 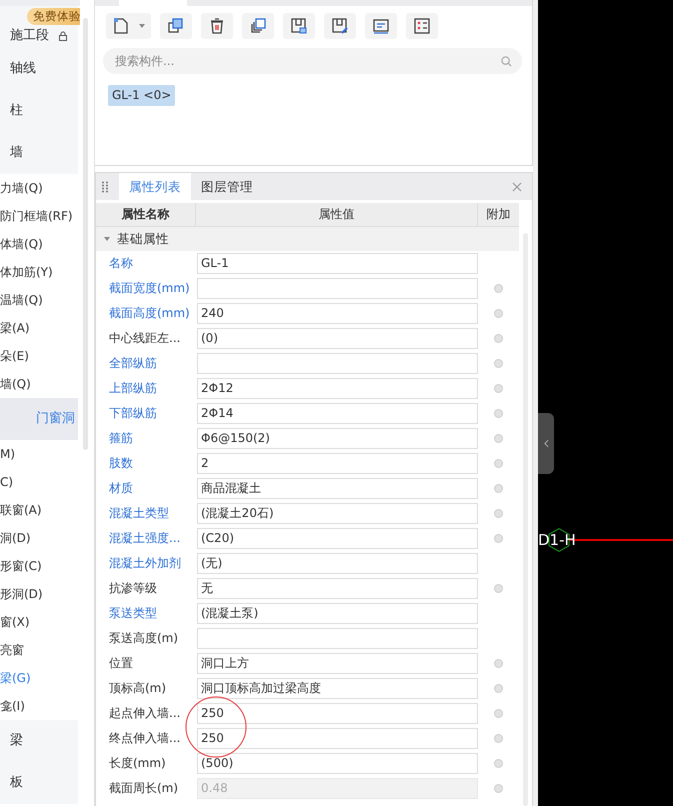 I want to click on category-item: 梁, so click(x=39, y=741).